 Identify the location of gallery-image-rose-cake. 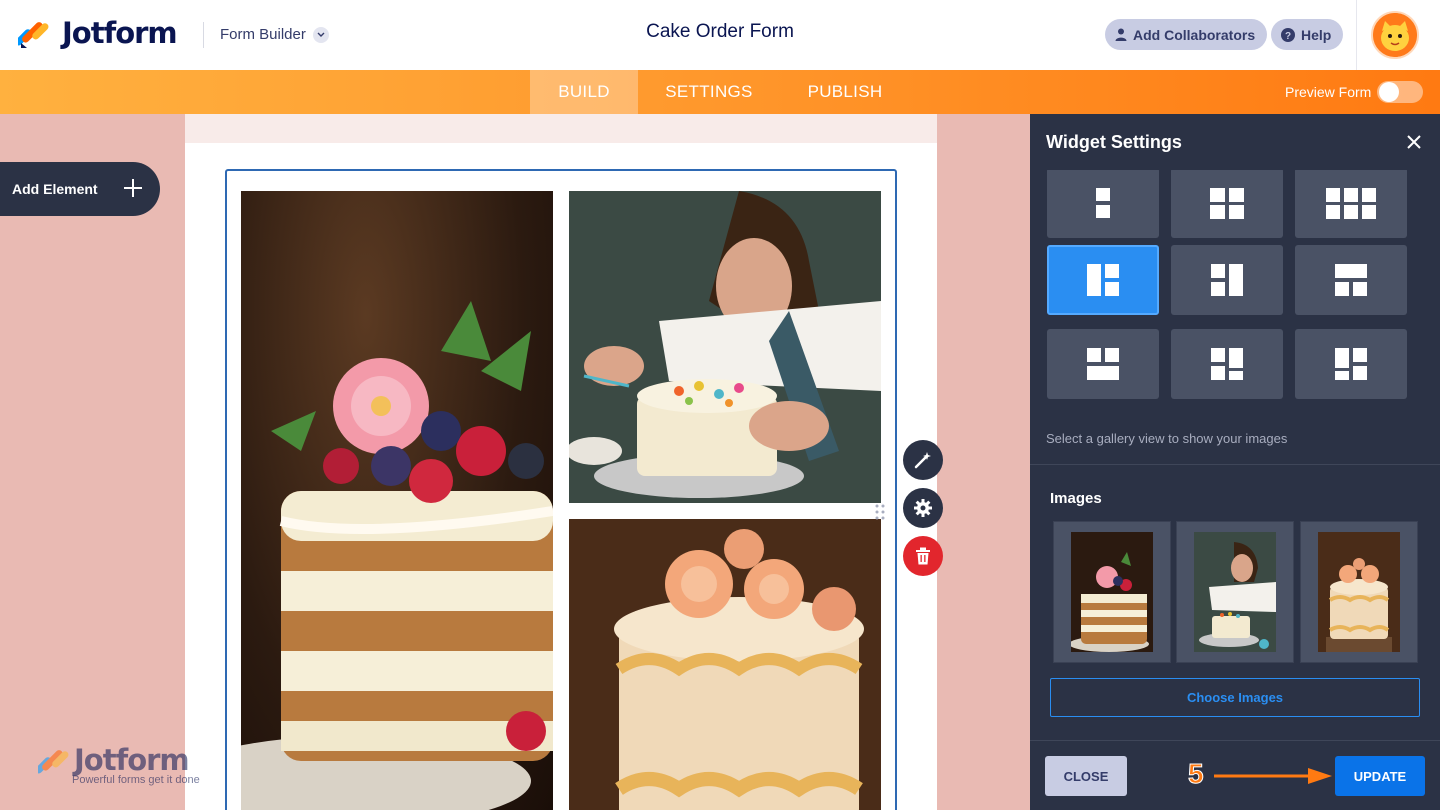
(725, 664).